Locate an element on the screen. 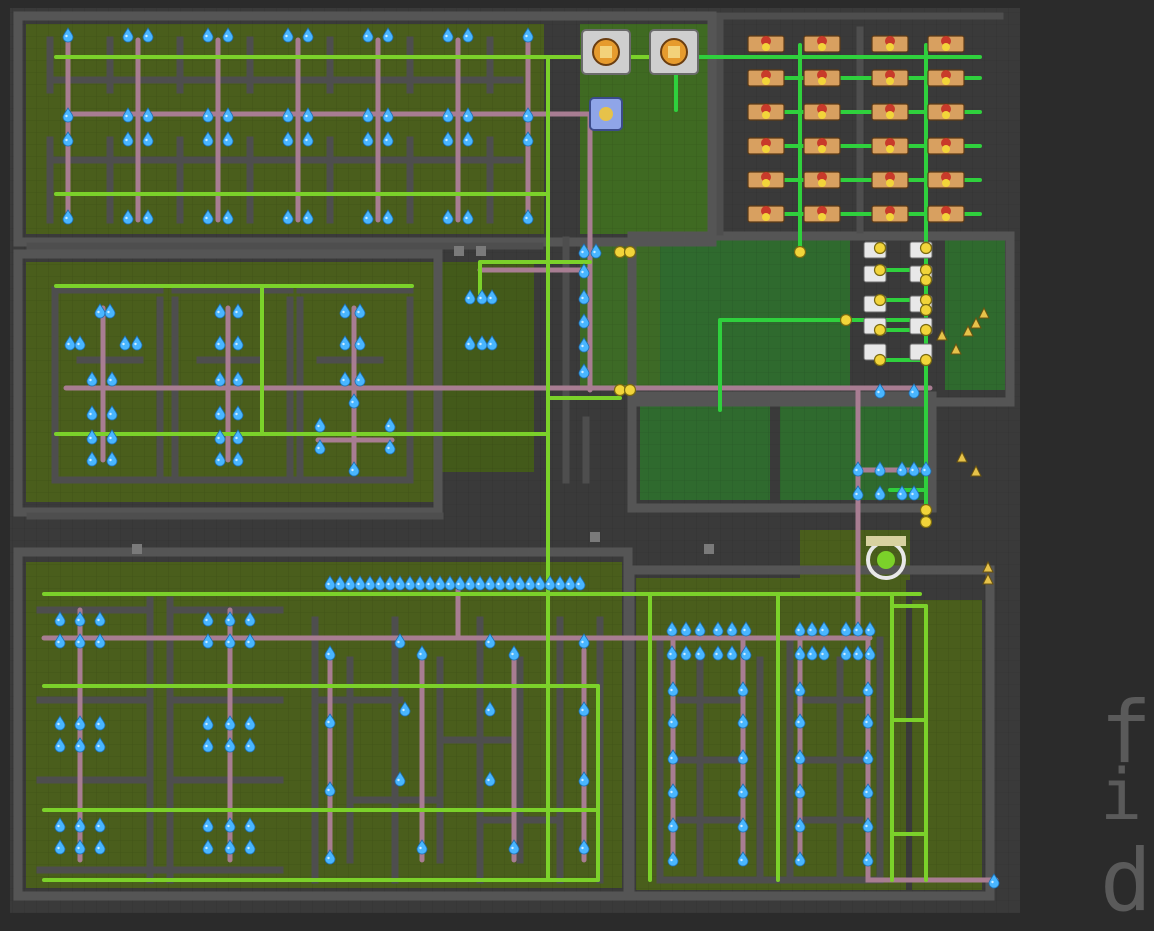  corner-logo-i: i is located at coordinates (1121, 795).